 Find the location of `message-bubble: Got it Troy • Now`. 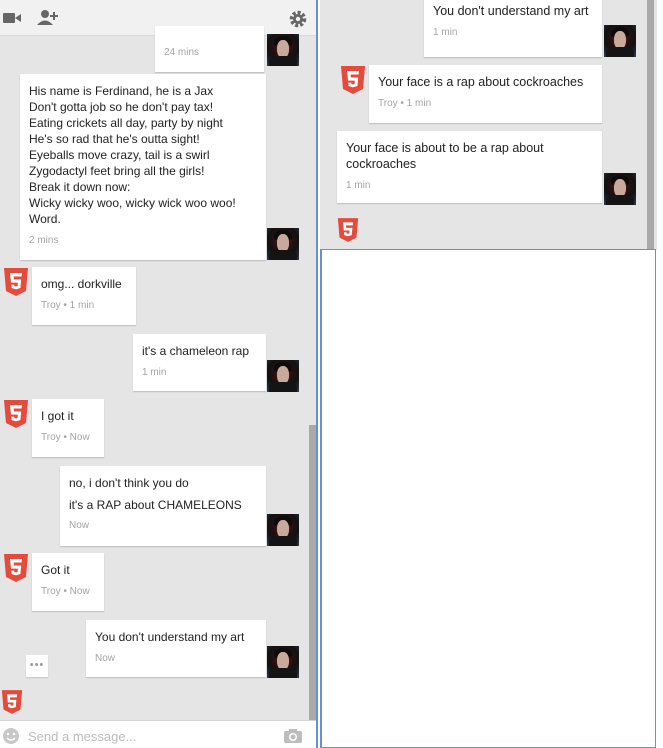

message-bubble: Got it Troy • Now is located at coordinates (68, 582).